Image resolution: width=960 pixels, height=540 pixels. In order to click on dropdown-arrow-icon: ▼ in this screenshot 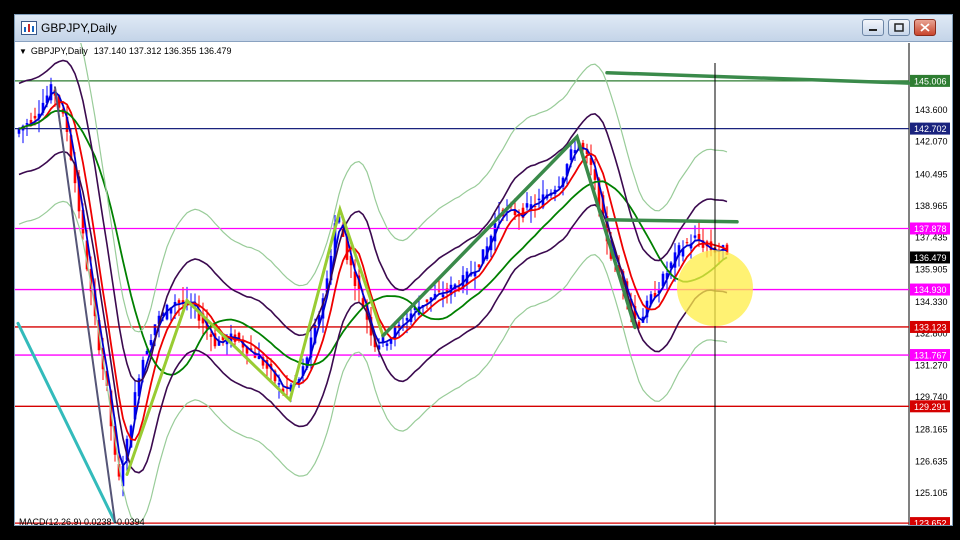, I will do `click(23, 51)`.